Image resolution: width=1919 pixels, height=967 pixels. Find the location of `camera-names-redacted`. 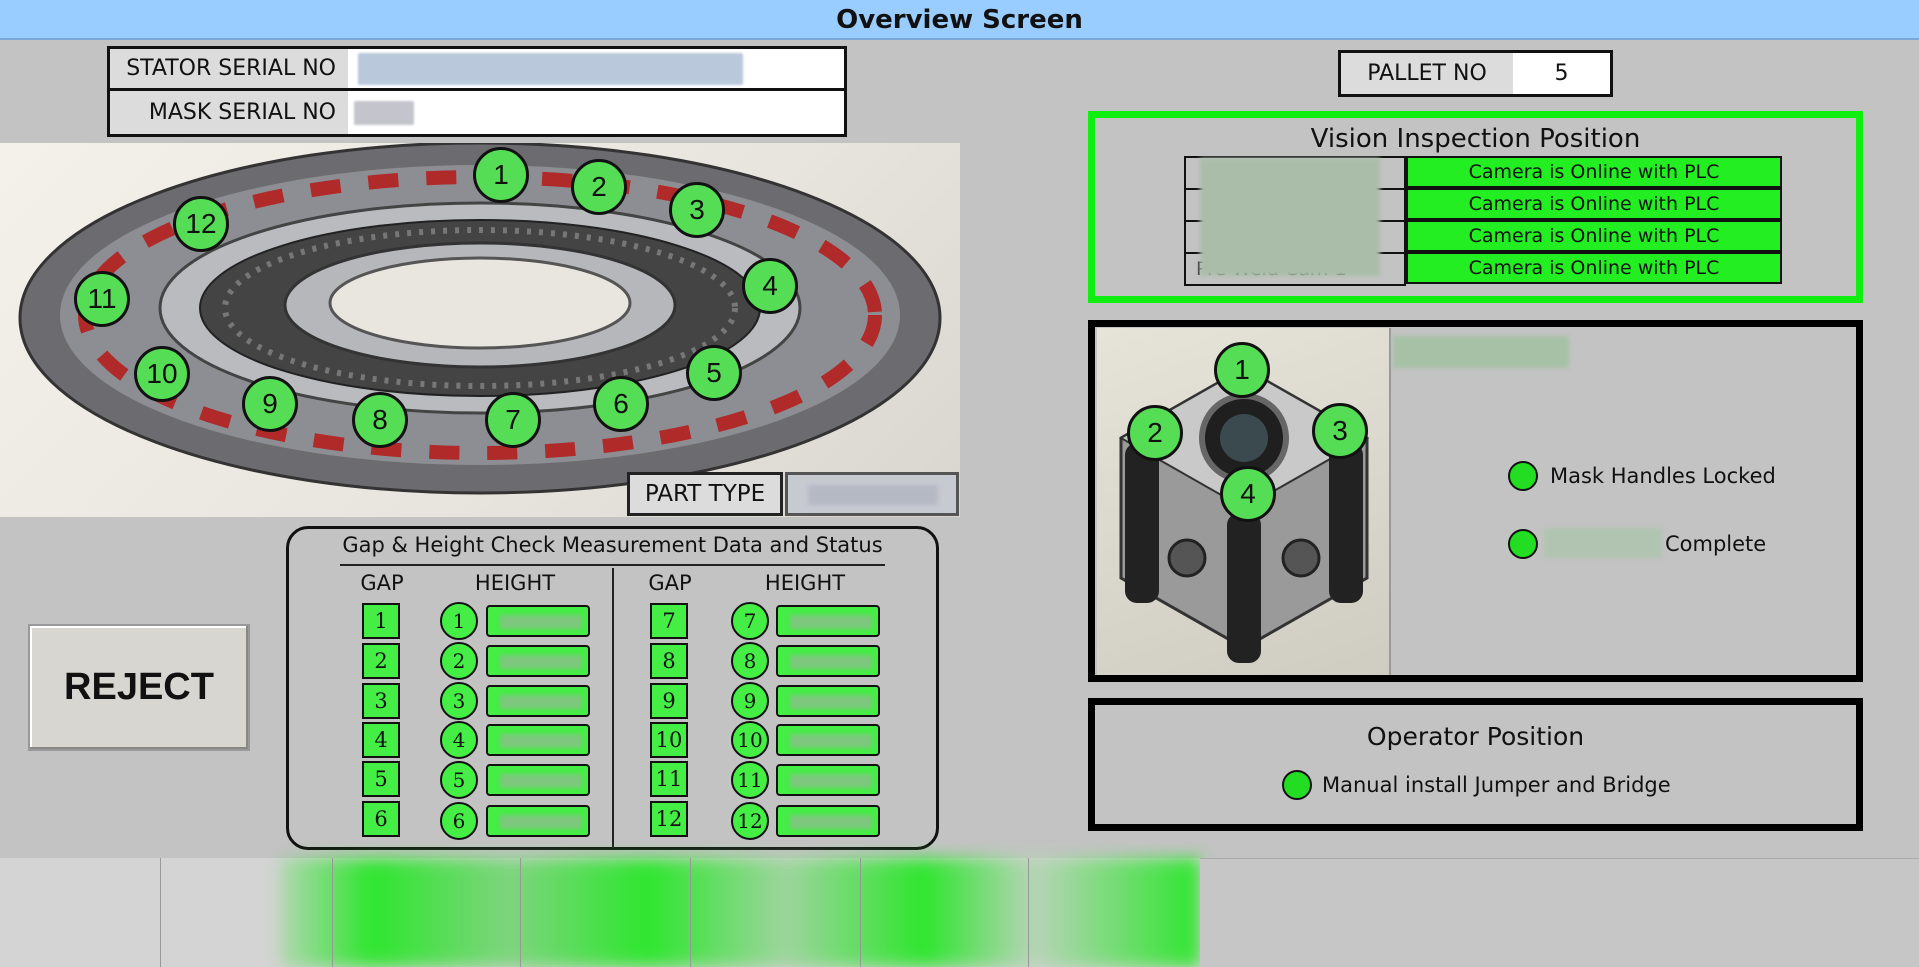

camera-names-redacted is located at coordinates (1290, 217).